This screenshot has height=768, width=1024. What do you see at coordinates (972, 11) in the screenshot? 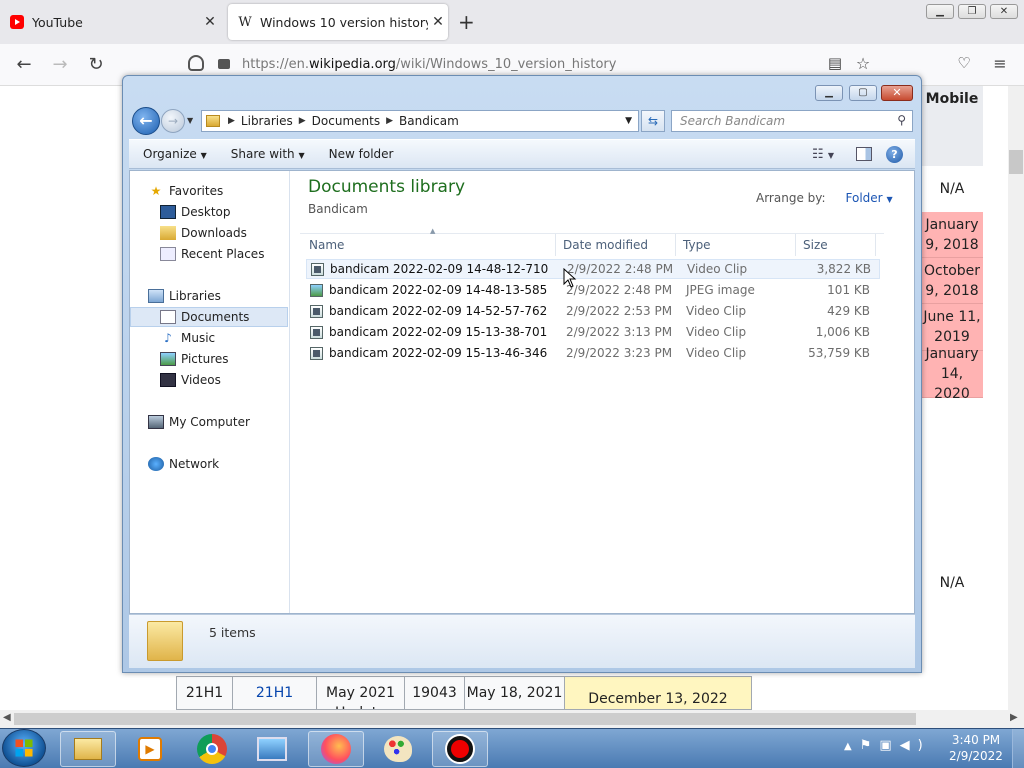
I see `restore-icon: ❐` at bounding box center [972, 11].